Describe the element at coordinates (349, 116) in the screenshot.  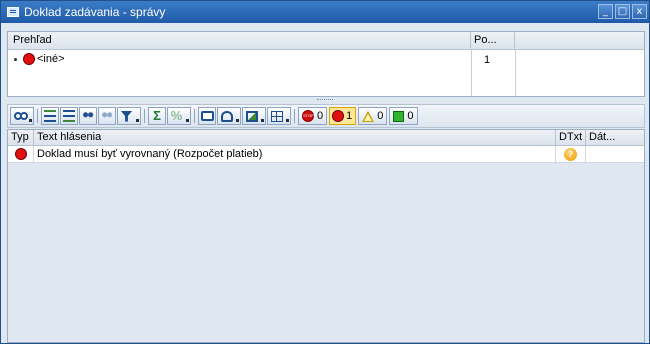
I see `error-count: 1` at that location.